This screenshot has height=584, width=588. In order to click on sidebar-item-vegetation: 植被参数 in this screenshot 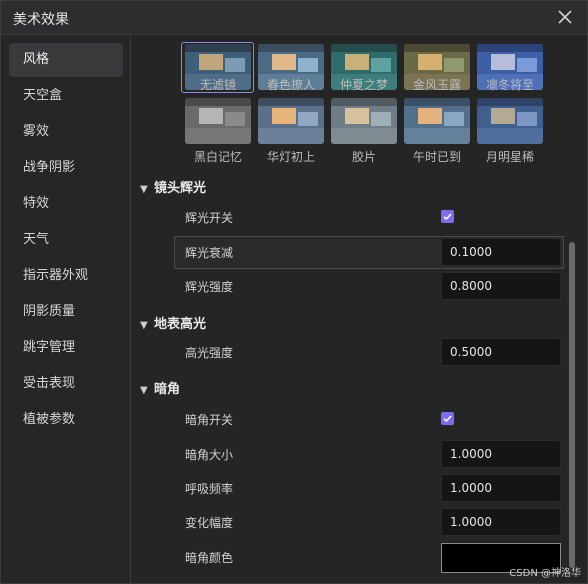, I will do `click(66, 420)`.